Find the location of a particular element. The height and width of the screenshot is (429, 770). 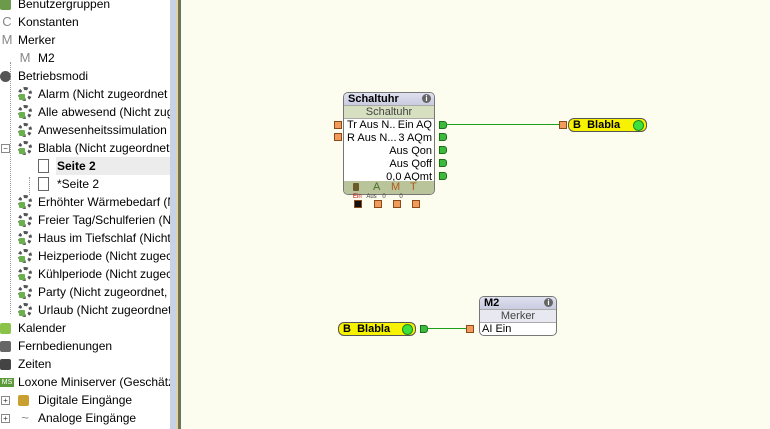

tree-item: Fernbedienungen is located at coordinates (85, 346).